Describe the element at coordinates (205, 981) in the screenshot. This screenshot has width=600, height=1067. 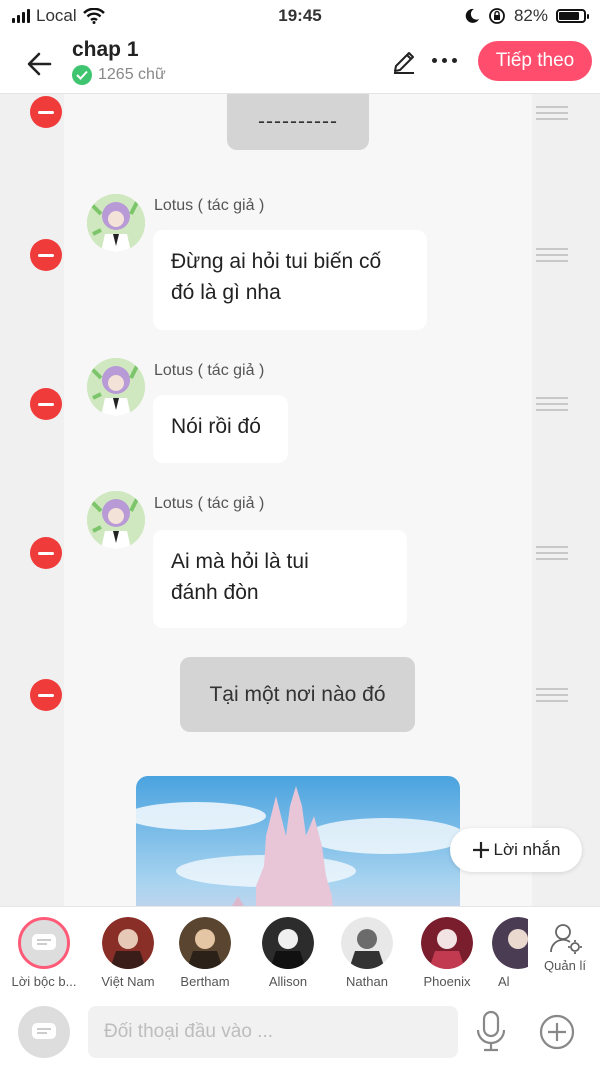
I see `character-name: Bertham` at that location.